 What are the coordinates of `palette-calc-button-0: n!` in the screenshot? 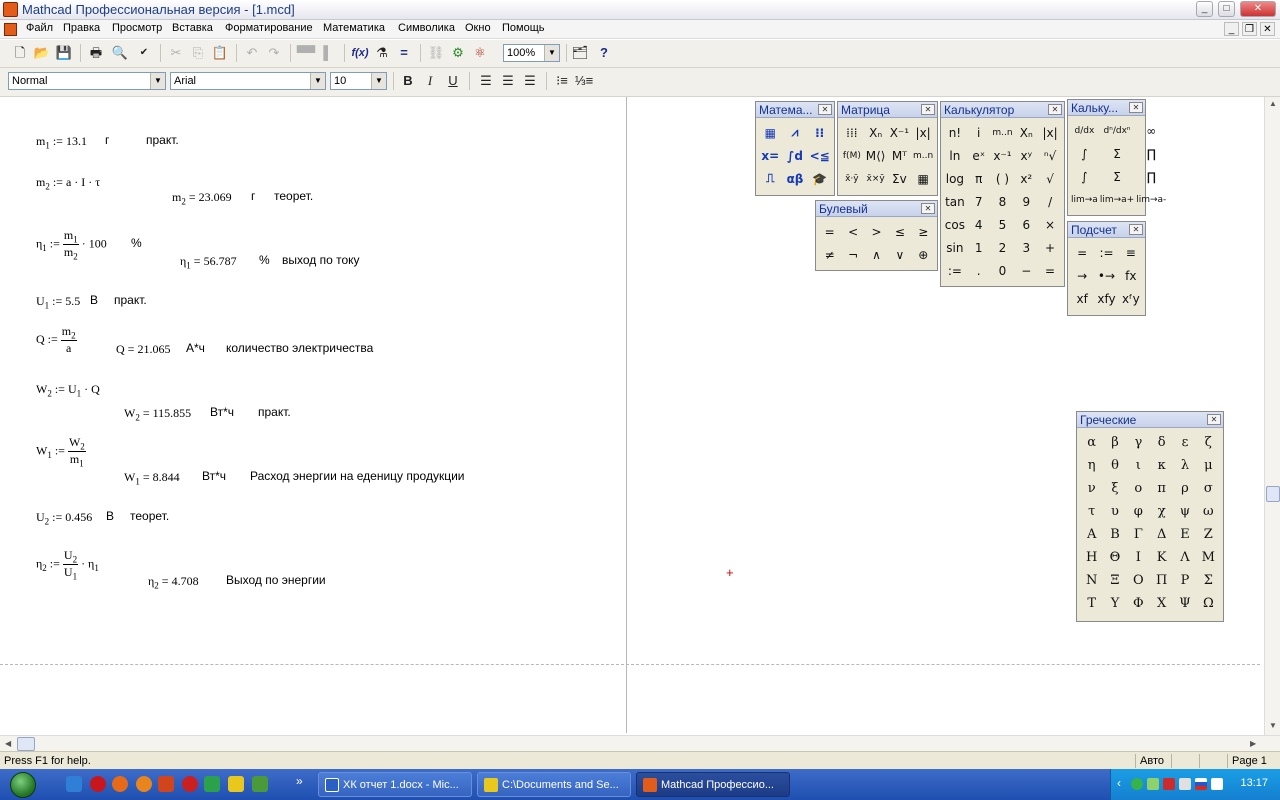 It's located at (955, 132).